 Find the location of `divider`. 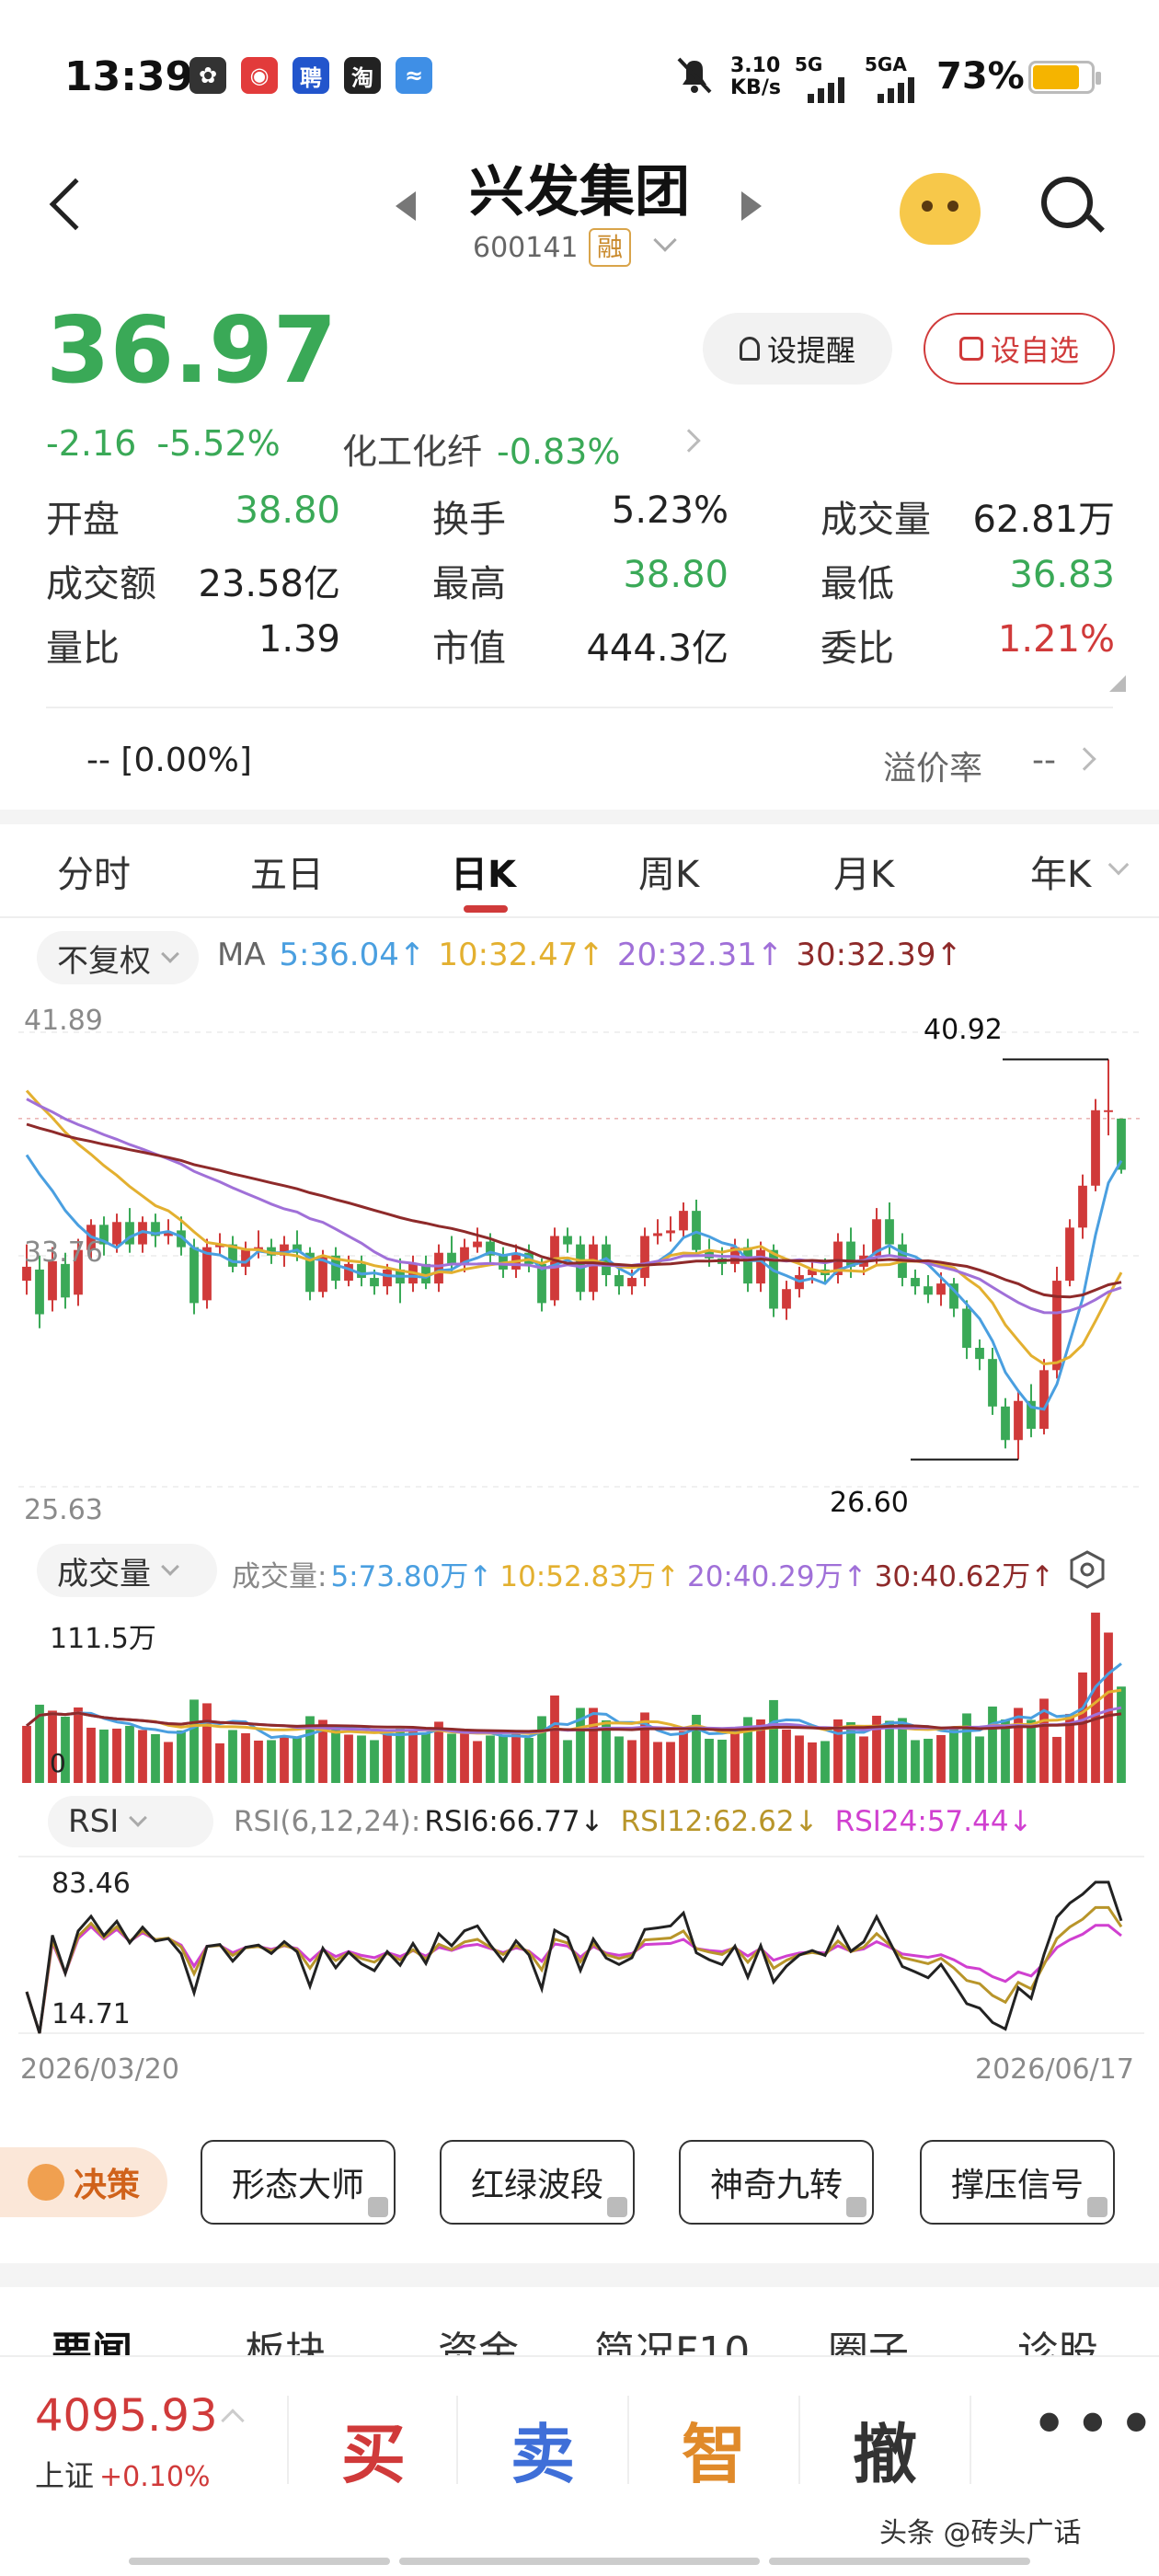

divider is located at coordinates (579, 707).